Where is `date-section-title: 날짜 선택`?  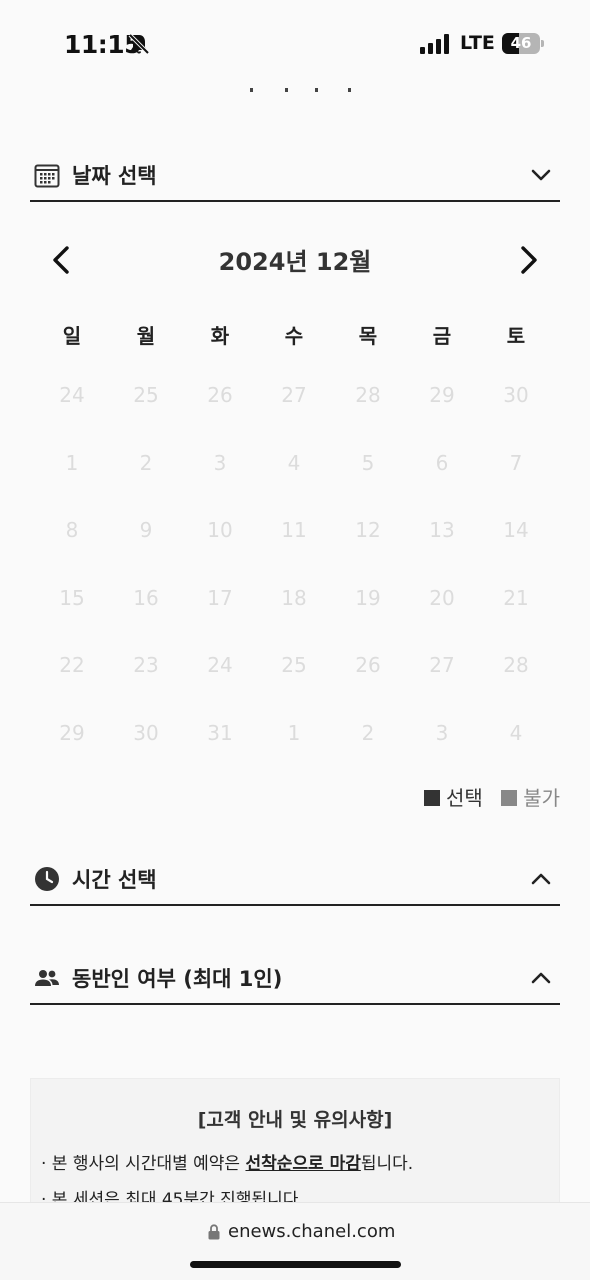
date-section-title: 날짜 선택 is located at coordinates (114, 176).